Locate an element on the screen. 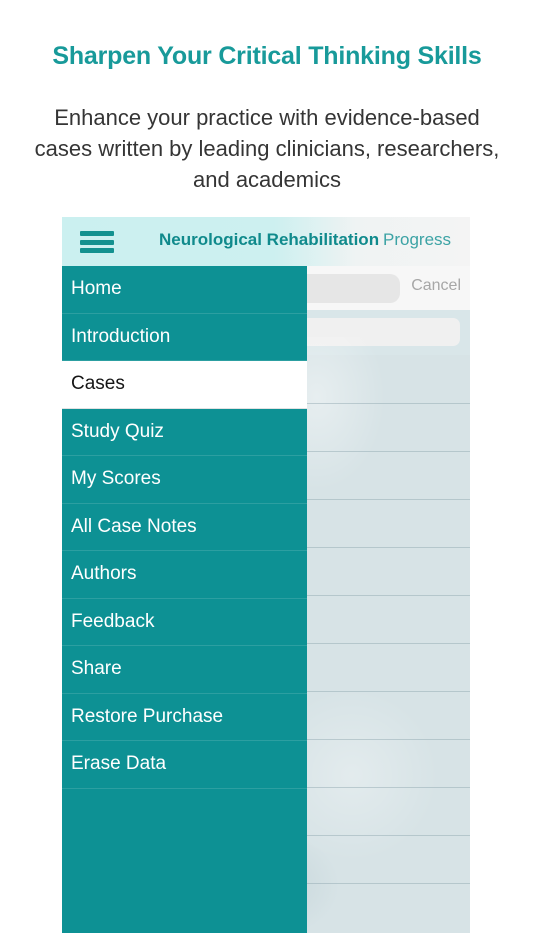 The height and width of the screenshot is (950, 534). drawer-item-home: Home is located at coordinates (184, 290).